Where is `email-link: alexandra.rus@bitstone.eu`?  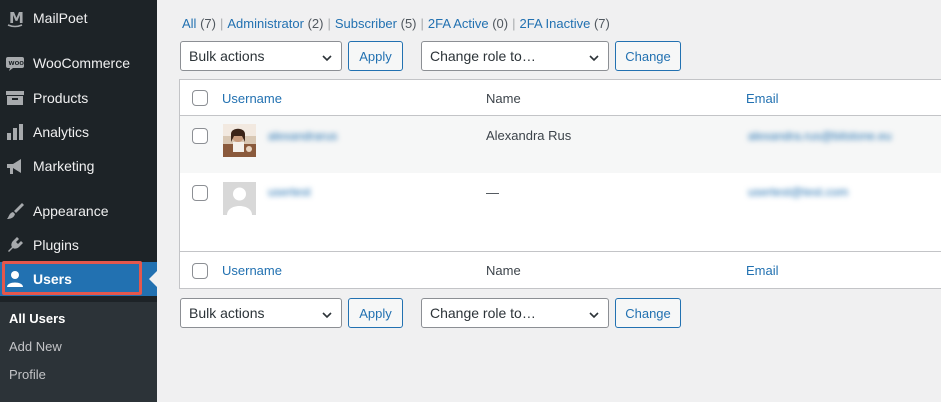
email-link: alexandra.rus@bitstone.eu is located at coordinates (820, 136).